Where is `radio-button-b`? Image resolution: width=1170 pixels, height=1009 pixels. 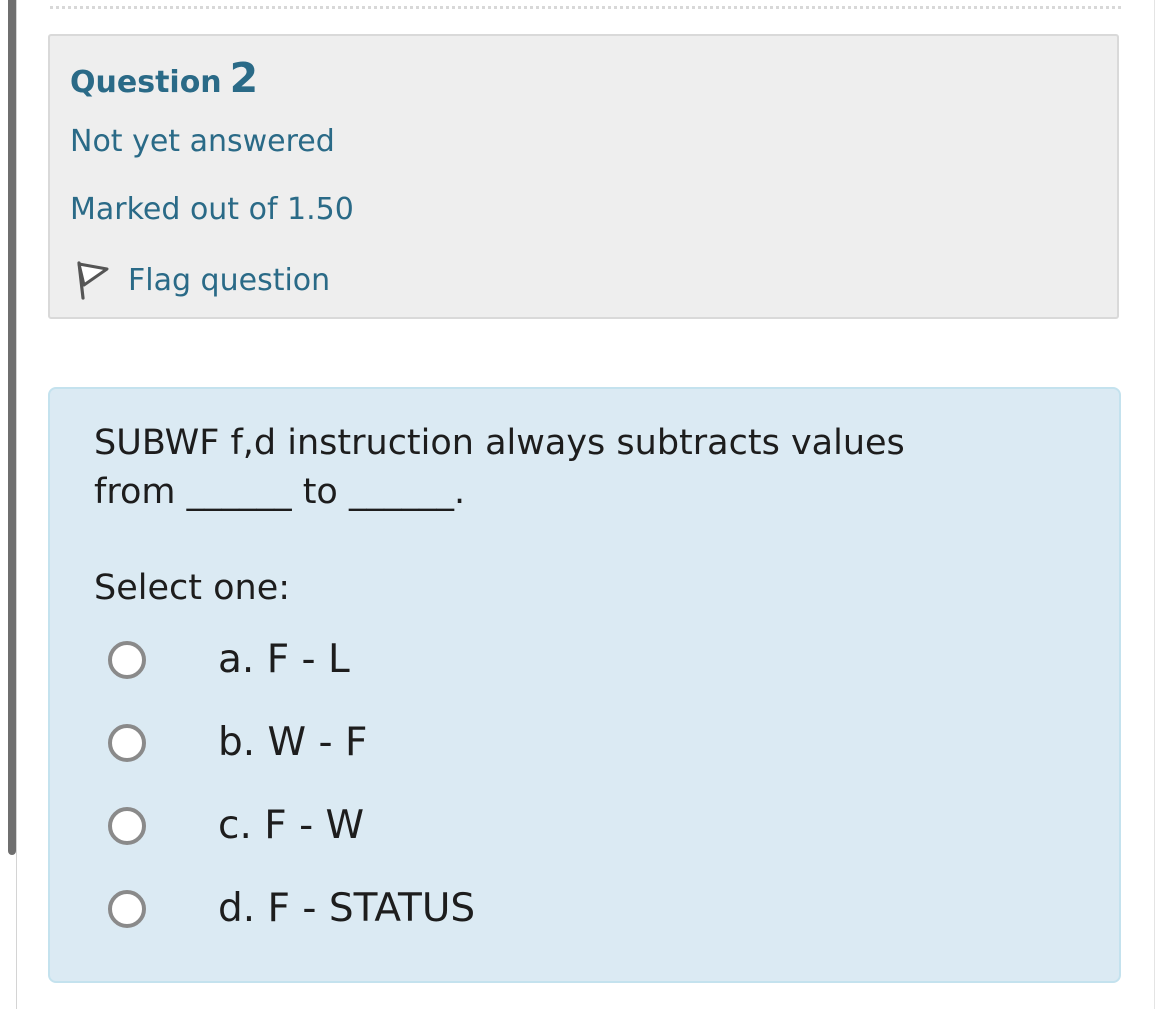
radio-button-b is located at coordinates (127, 743).